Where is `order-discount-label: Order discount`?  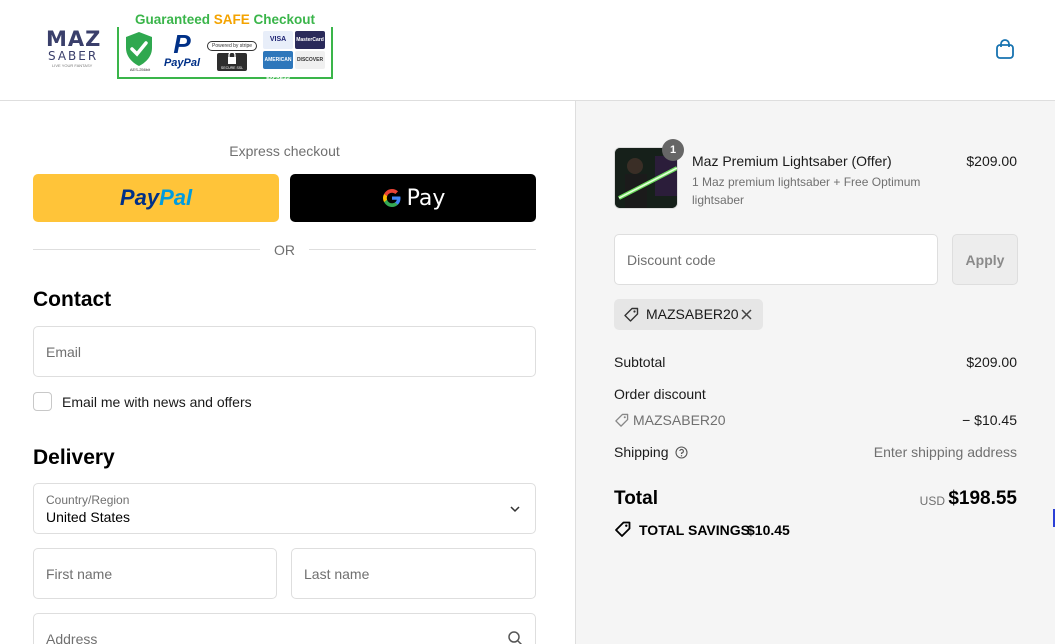
order-discount-label: Order discount is located at coordinates (660, 394).